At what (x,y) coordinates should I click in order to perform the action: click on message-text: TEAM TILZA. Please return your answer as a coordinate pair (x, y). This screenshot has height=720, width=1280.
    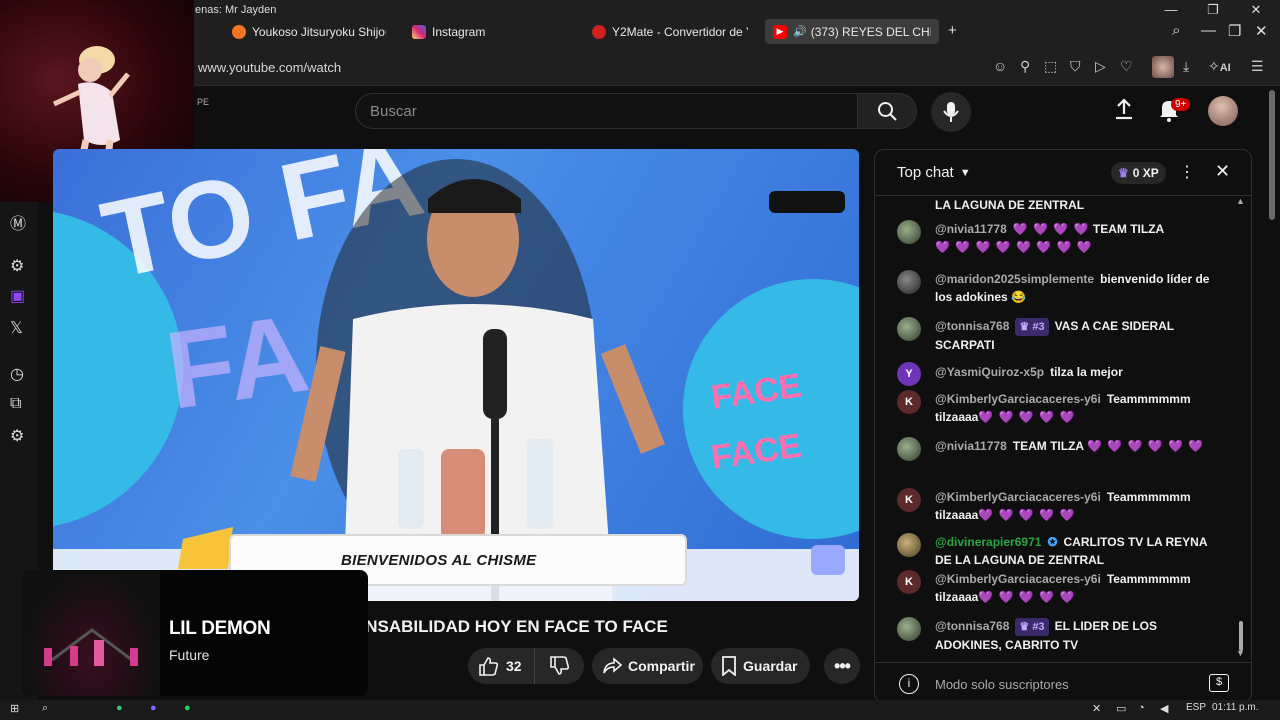
    Looking at the image, I should click on (1048, 446).